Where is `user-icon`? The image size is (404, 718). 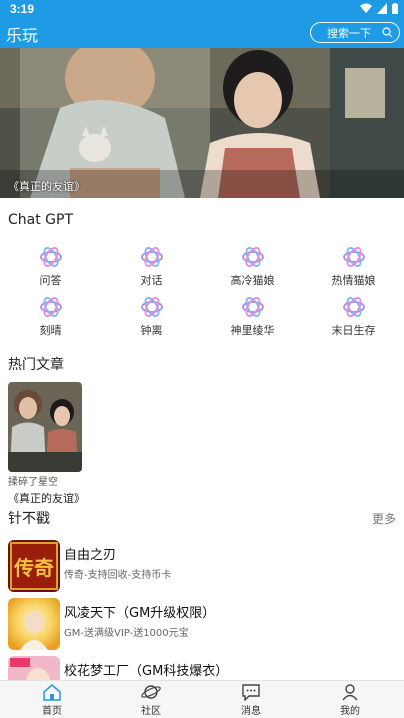 user-icon is located at coordinates (350, 692).